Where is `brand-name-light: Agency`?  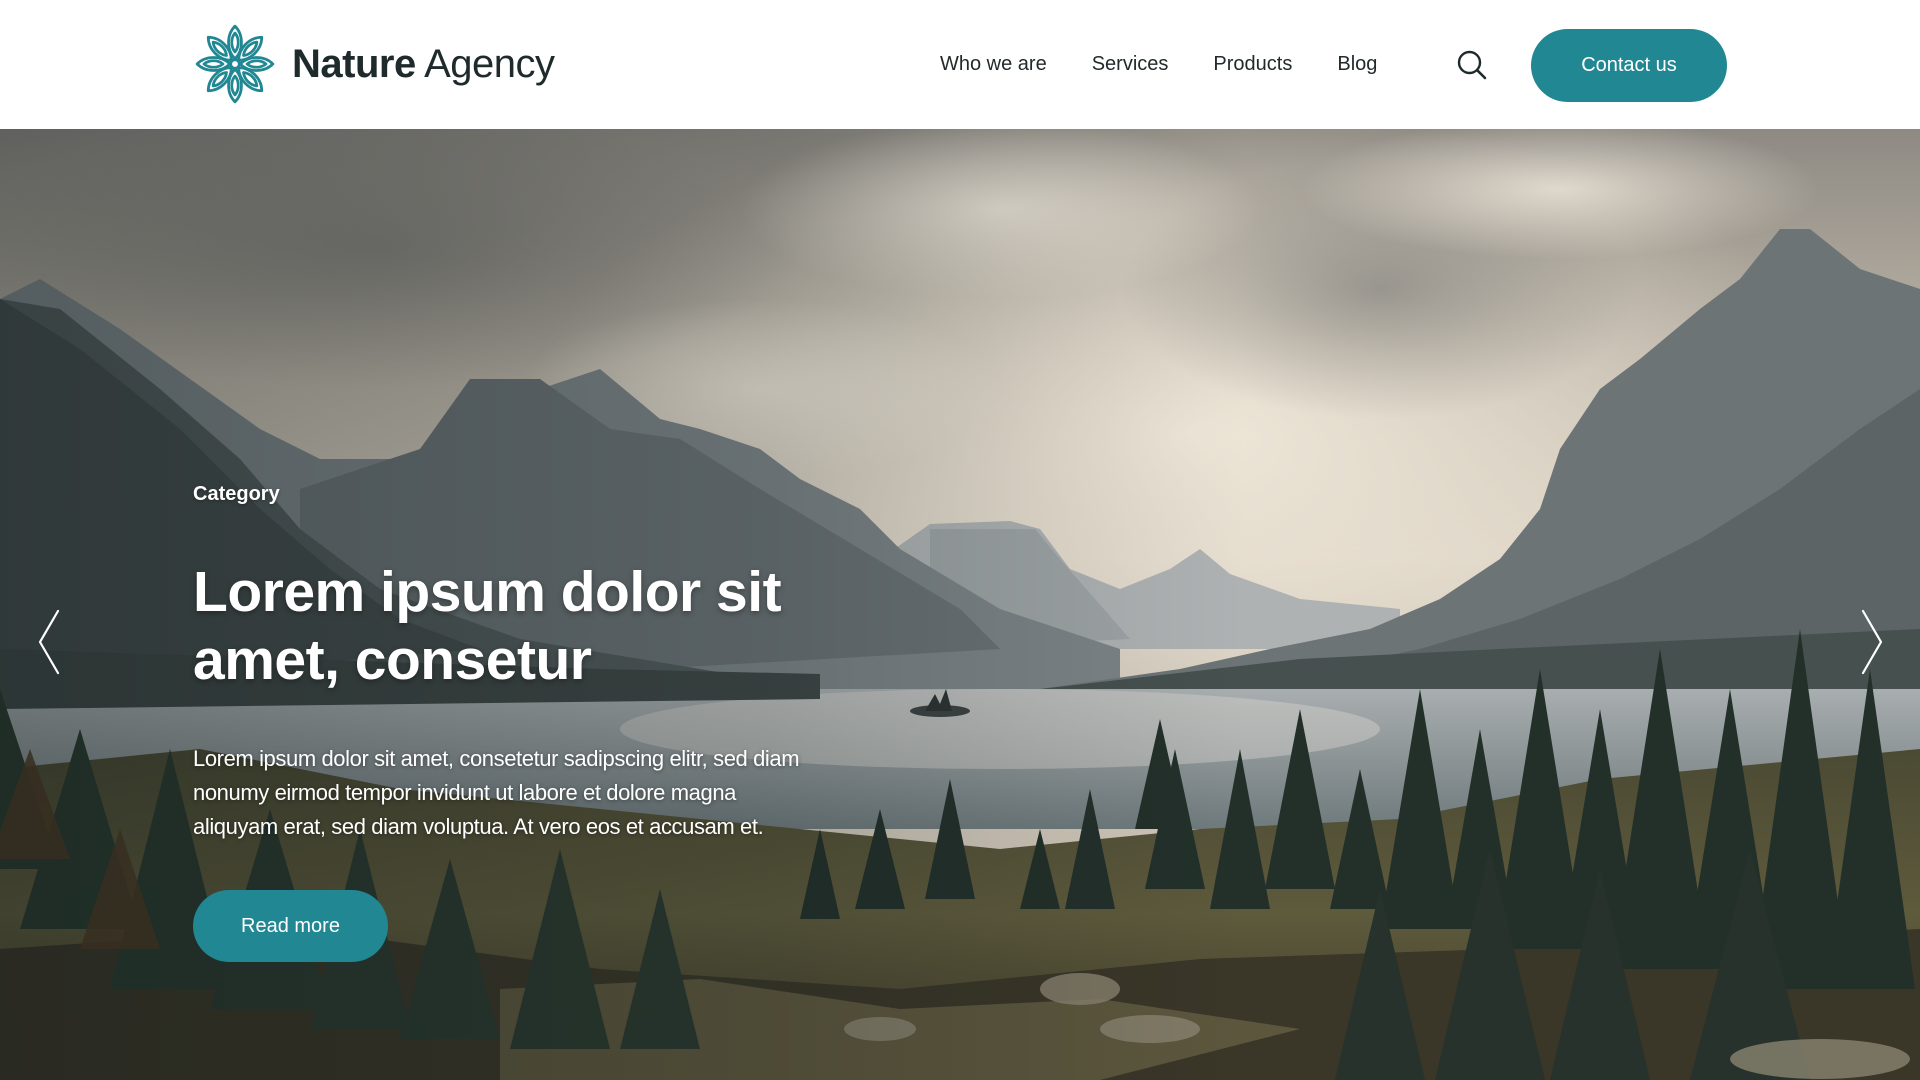
brand-name-light: Agency is located at coordinates (489, 63).